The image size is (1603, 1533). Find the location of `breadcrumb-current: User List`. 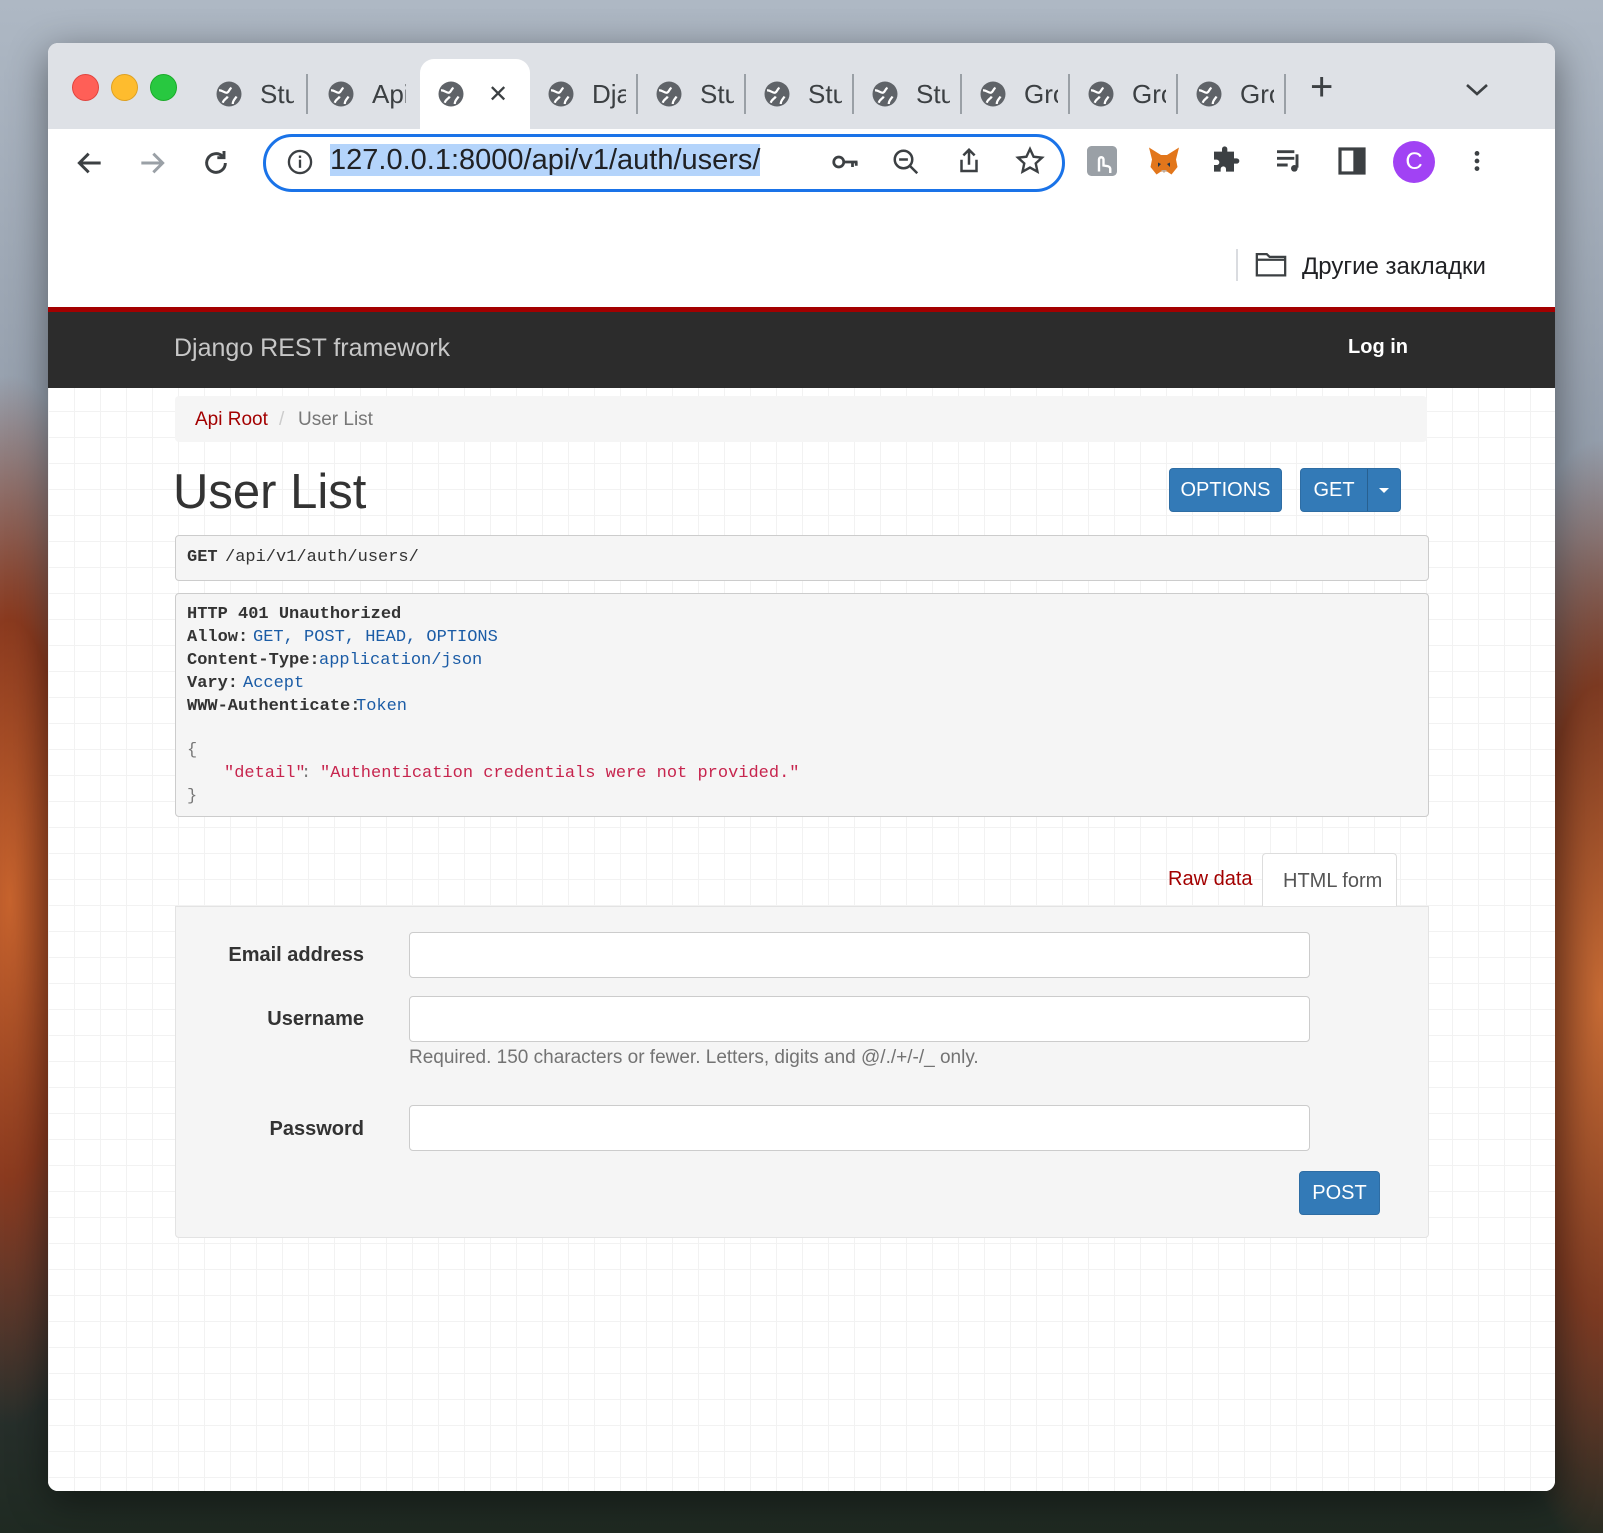

breadcrumb-current: User List is located at coordinates (335, 419).